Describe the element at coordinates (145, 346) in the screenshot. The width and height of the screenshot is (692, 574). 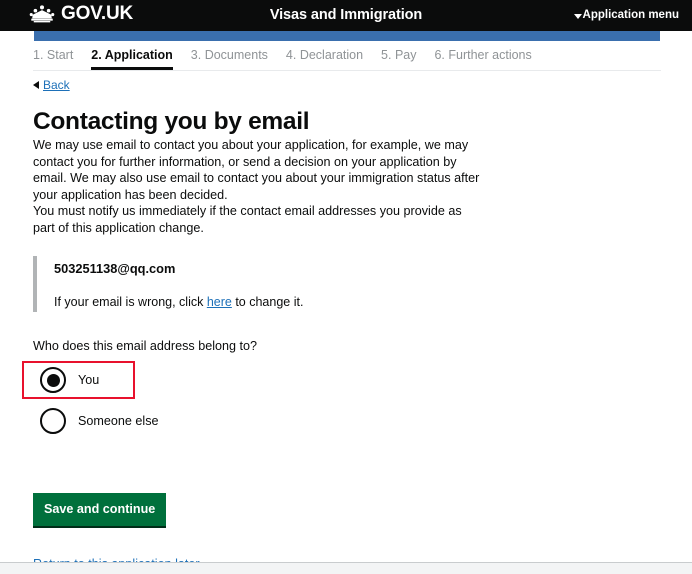
I see `radio-question-label: Who does this email address belong to?` at that location.